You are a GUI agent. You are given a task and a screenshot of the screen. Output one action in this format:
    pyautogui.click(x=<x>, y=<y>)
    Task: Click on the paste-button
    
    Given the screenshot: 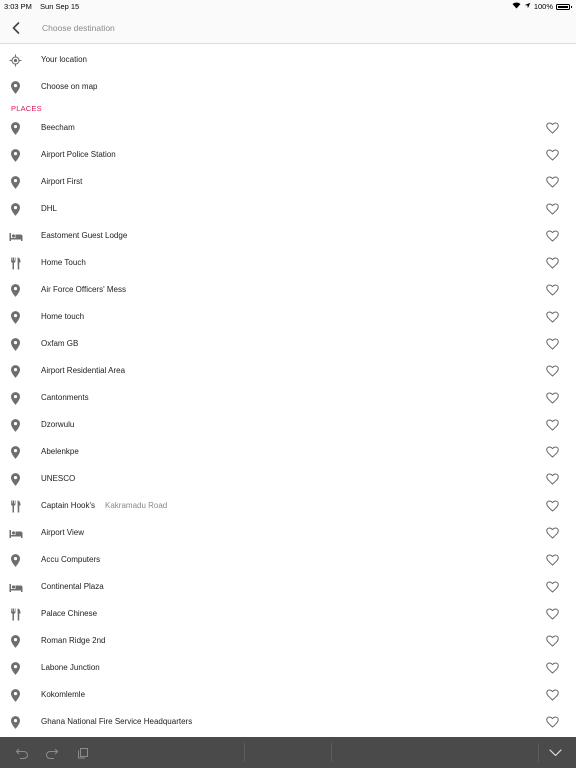 What is the action you would take?
    pyautogui.click(x=83, y=753)
    